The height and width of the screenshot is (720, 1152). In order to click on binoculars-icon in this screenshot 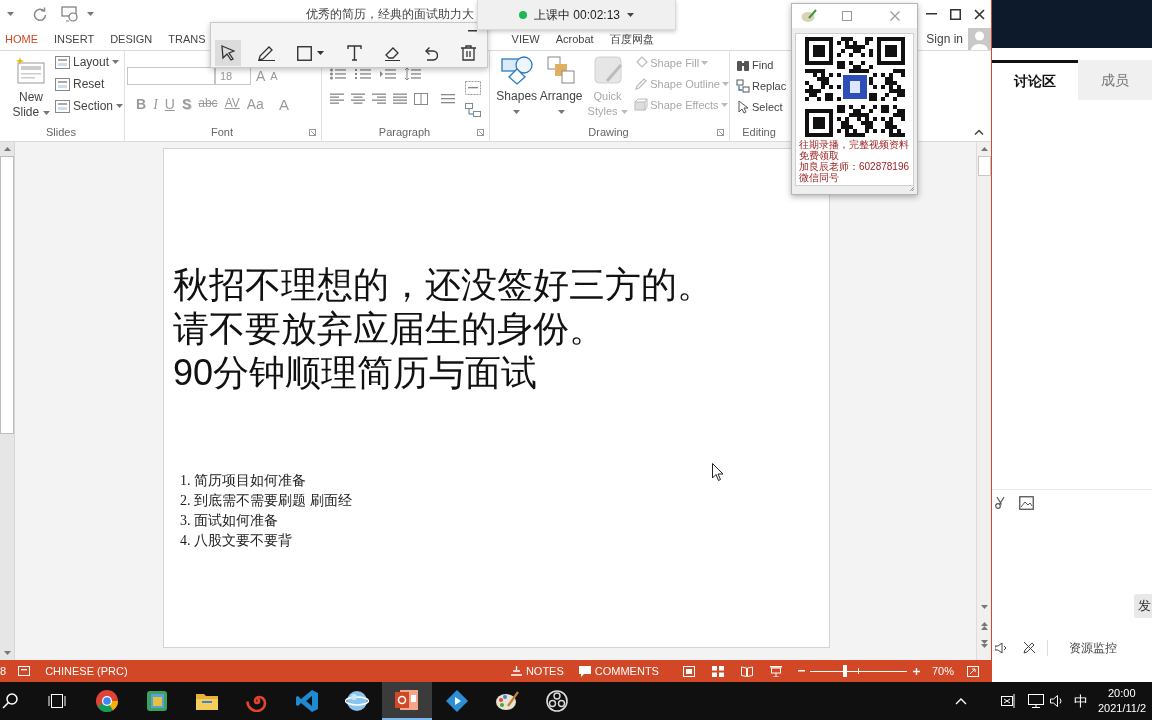, I will do `click(743, 65)`.